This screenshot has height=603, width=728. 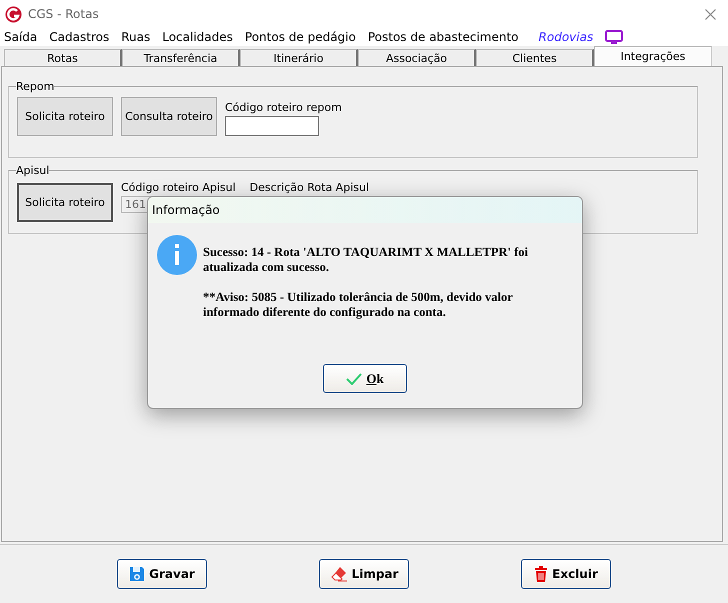 What do you see at coordinates (310, 187) in the screenshot?
I see `field-label: Descrição Rota Apisul` at bounding box center [310, 187].